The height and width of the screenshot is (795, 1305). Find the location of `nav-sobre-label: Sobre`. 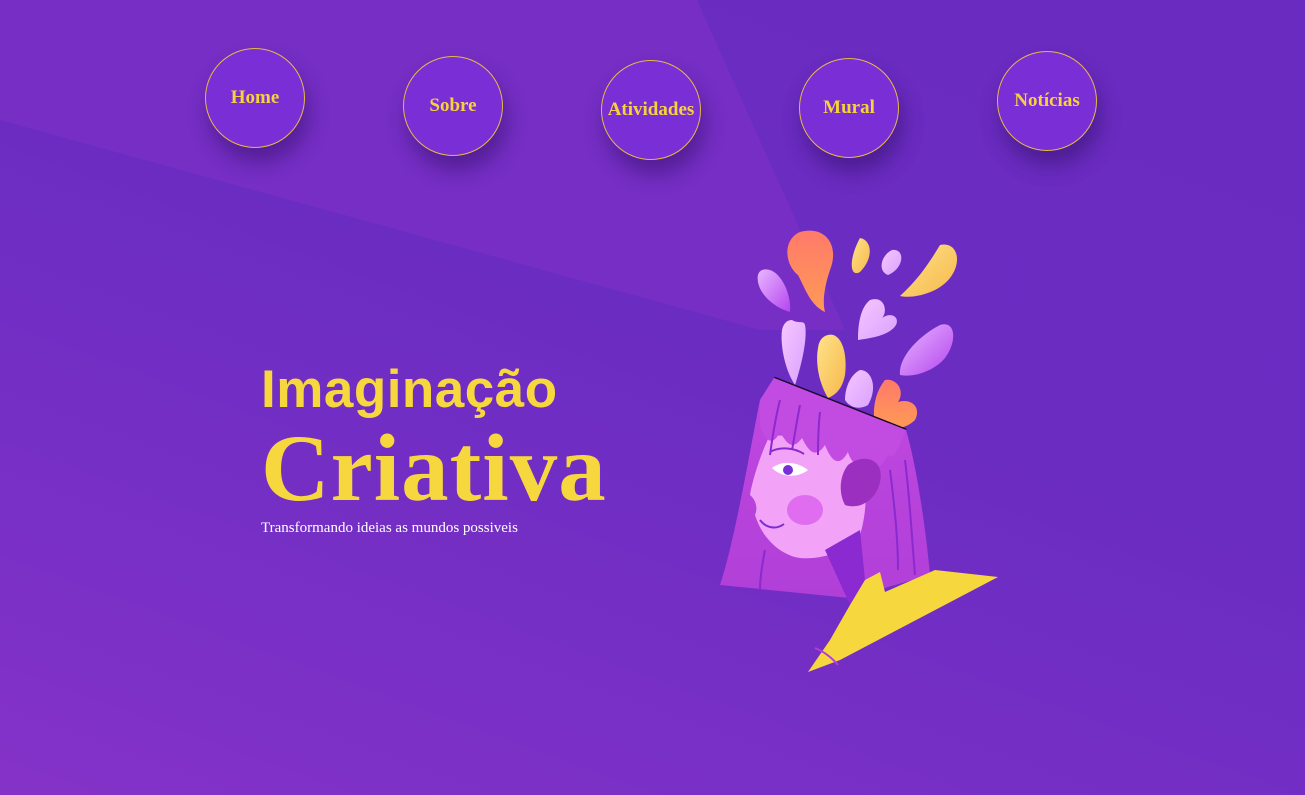

nav-sobre-label: Sobre is located at coordinates (453, 105).